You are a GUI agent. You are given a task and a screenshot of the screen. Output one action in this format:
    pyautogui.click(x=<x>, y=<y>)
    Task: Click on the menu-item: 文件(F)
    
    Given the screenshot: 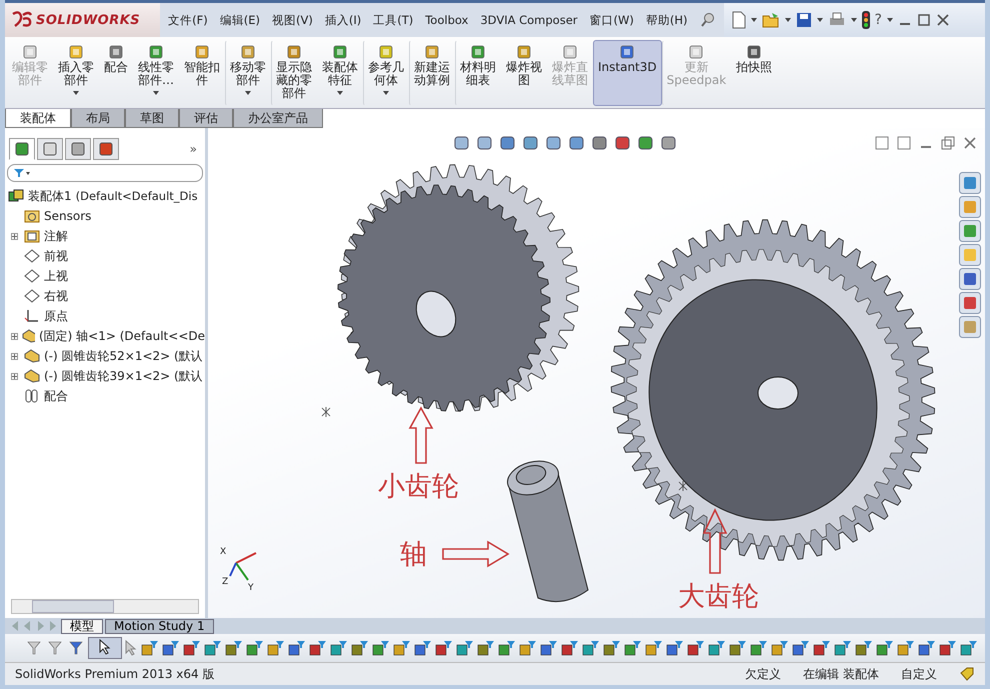 What is the action you would take?
    pyautogui.click(x=188, y=20)
    